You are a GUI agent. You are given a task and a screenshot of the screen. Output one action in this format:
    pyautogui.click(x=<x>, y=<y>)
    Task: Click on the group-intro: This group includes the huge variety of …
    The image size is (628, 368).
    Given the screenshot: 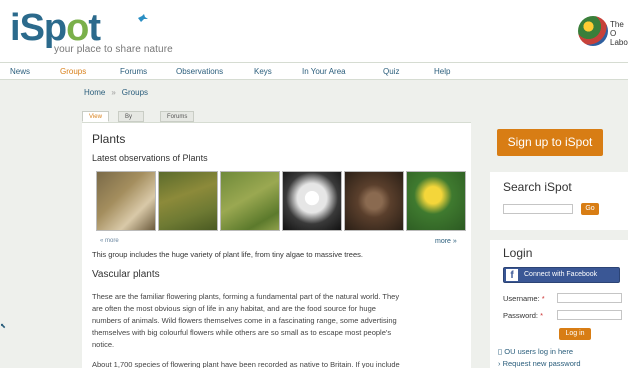 What is the action you would take?
    pyautogui.click(x=227, y=254)
    